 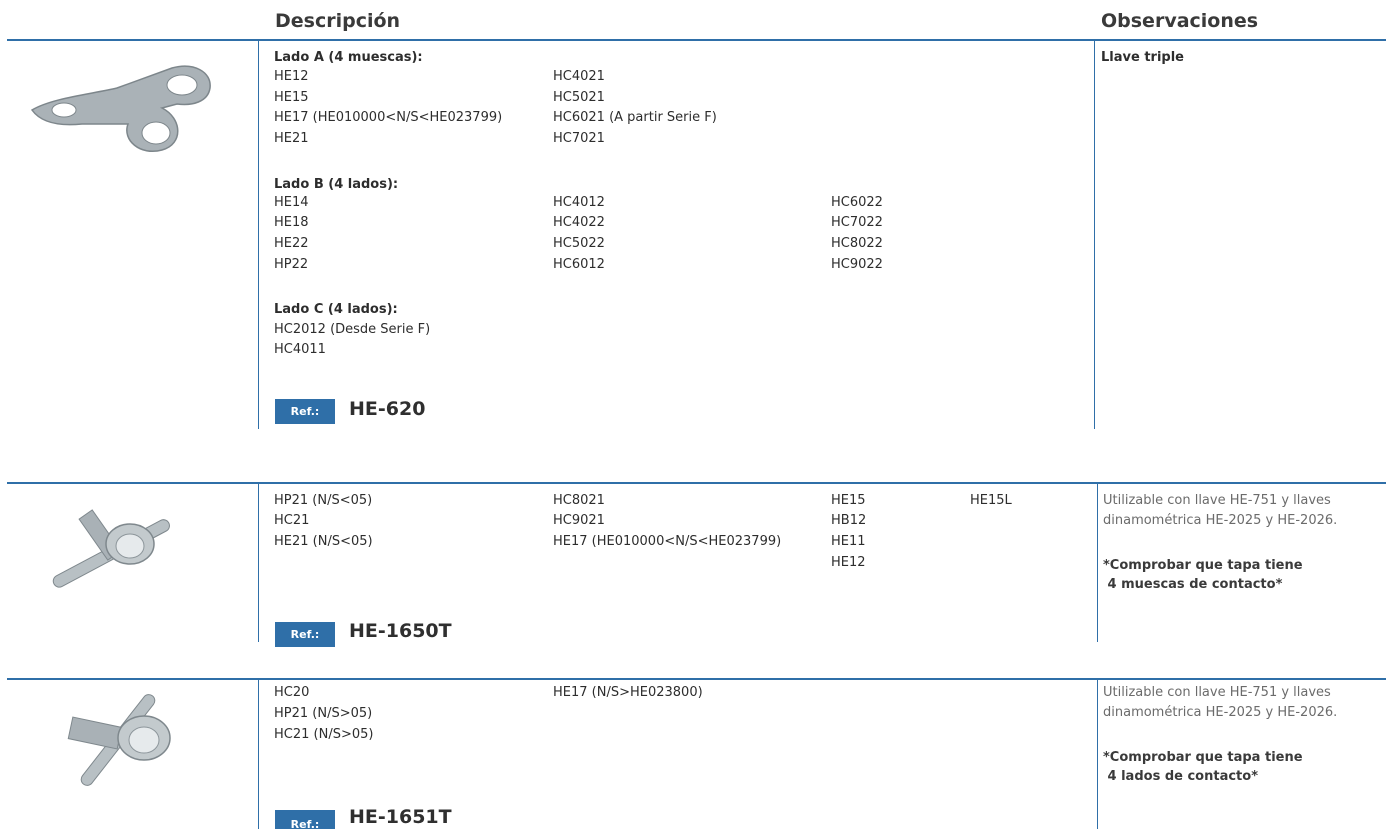 I want to click on lado-b-col1-item: HP22, so click(x=291, y=264).